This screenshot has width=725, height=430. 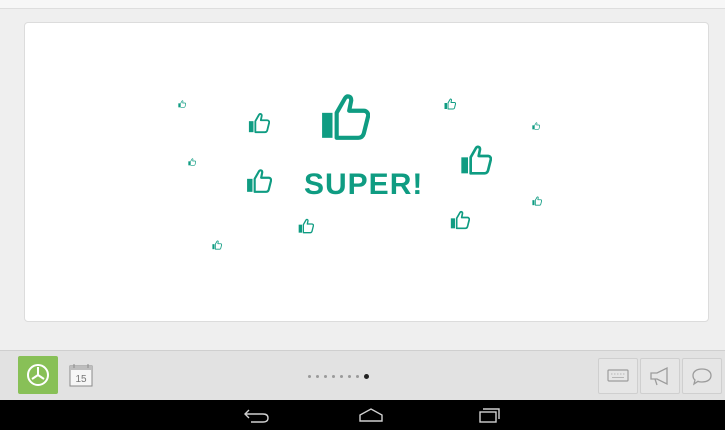 I want to click on page-dot-active, so click(x=366, y=376).